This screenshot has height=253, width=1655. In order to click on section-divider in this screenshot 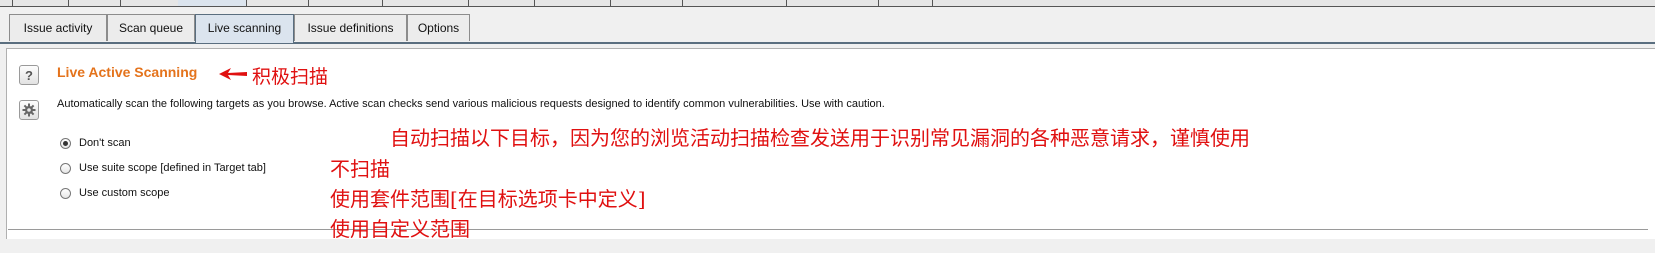, I will do `click(828, 229)`.